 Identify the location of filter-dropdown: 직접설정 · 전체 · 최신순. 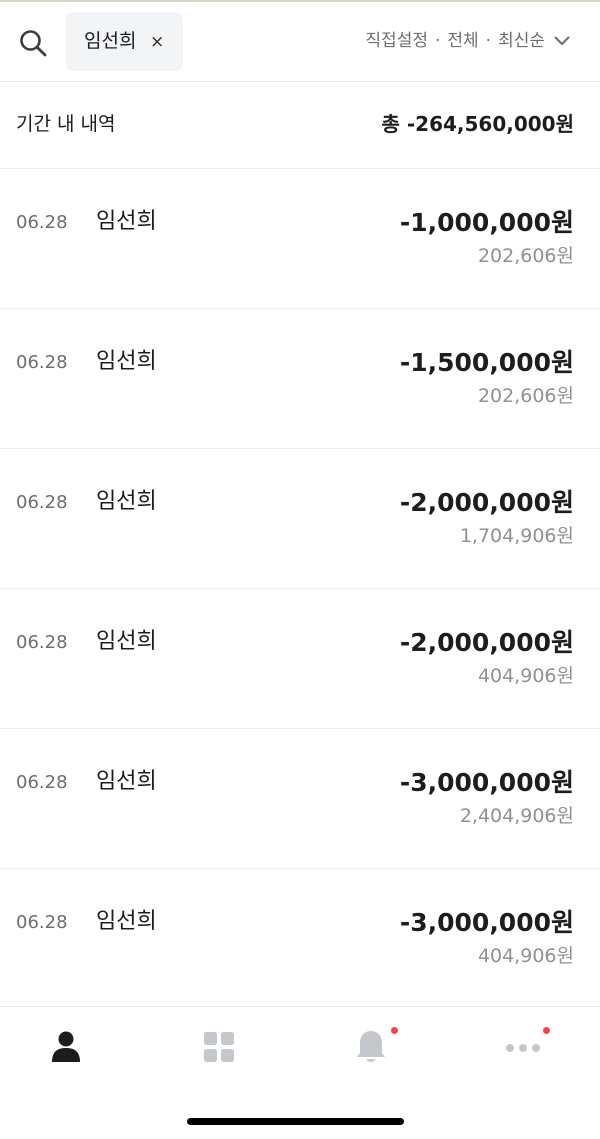
(467, 41).